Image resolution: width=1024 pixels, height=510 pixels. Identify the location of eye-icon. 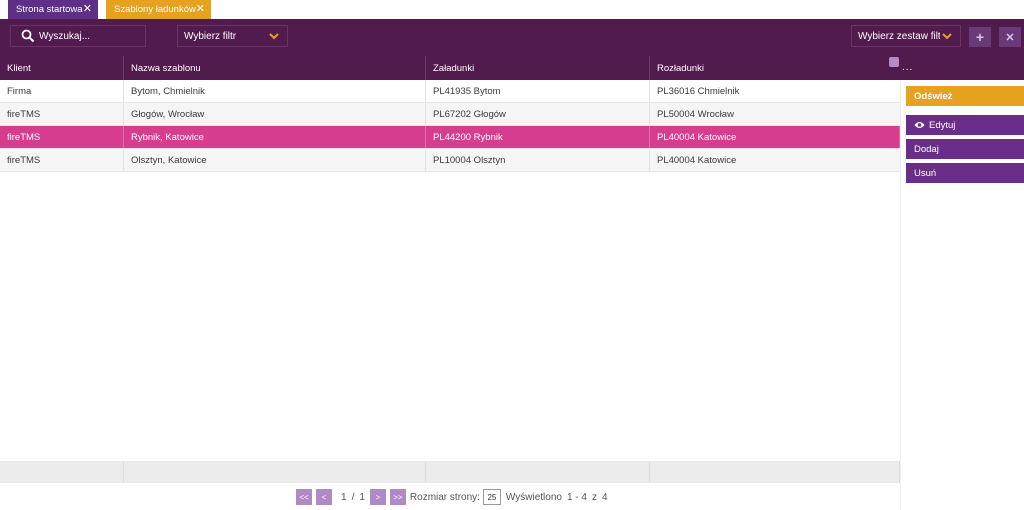
(919, 125).